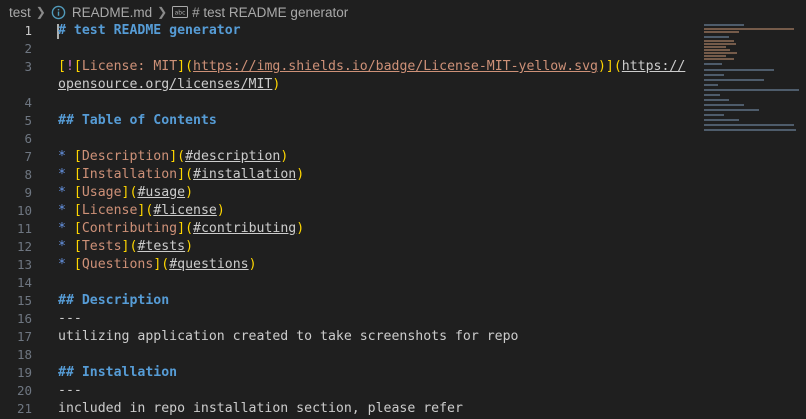 The height and width of the screenshot is (419, 806). I want to click on info-icon, so click(58, 12).